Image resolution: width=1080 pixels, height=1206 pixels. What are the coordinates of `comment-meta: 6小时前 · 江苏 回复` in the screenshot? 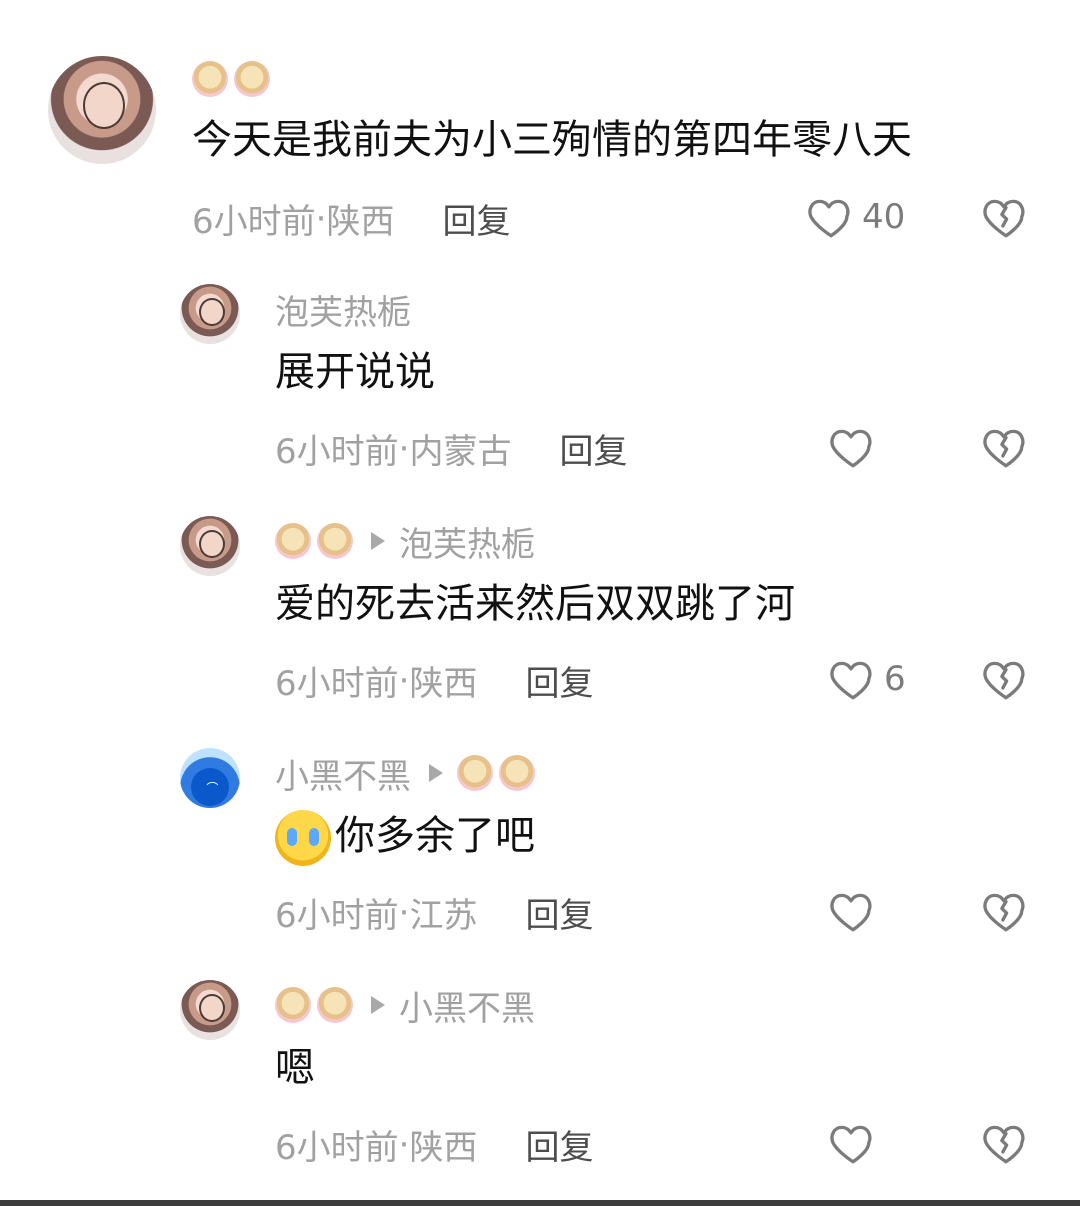 It's located at (434, 912).